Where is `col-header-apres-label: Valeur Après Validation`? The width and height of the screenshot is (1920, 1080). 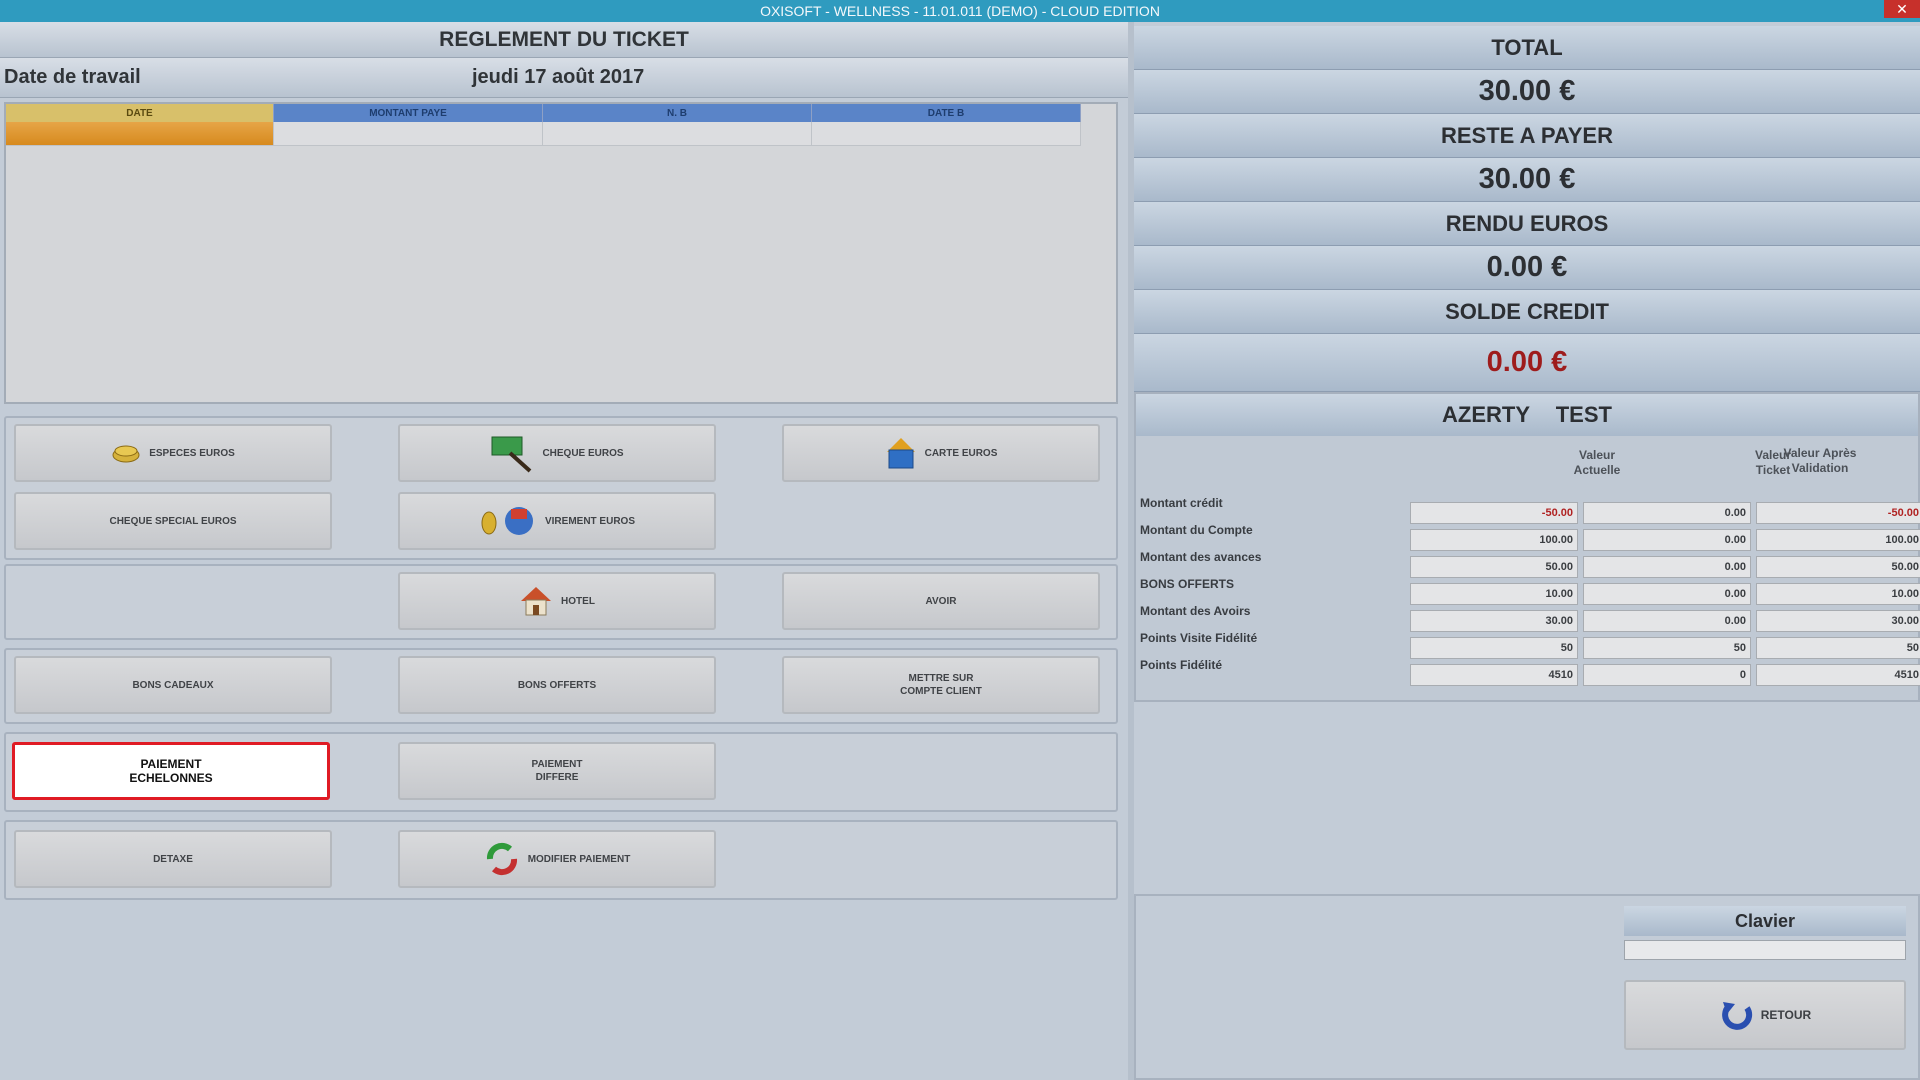
col-header-apres-label: Valeur Après Validation is located at coordinates (1820, 460).